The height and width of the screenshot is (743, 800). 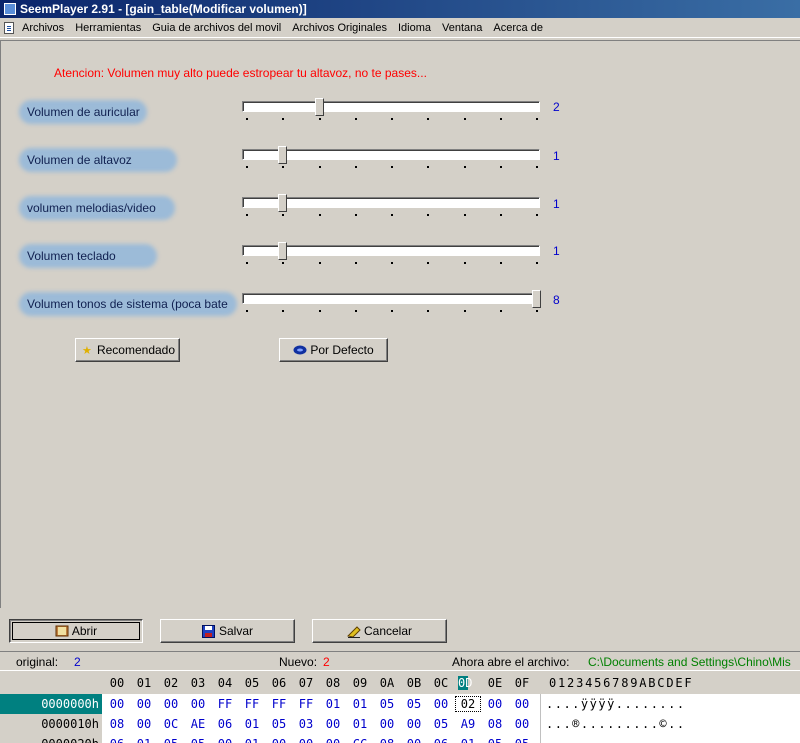 What do you see at coordinates (616, 724) in the screenshot?
I see `hex-ascii: ...®.........©..` at bounding box center [616, 724].